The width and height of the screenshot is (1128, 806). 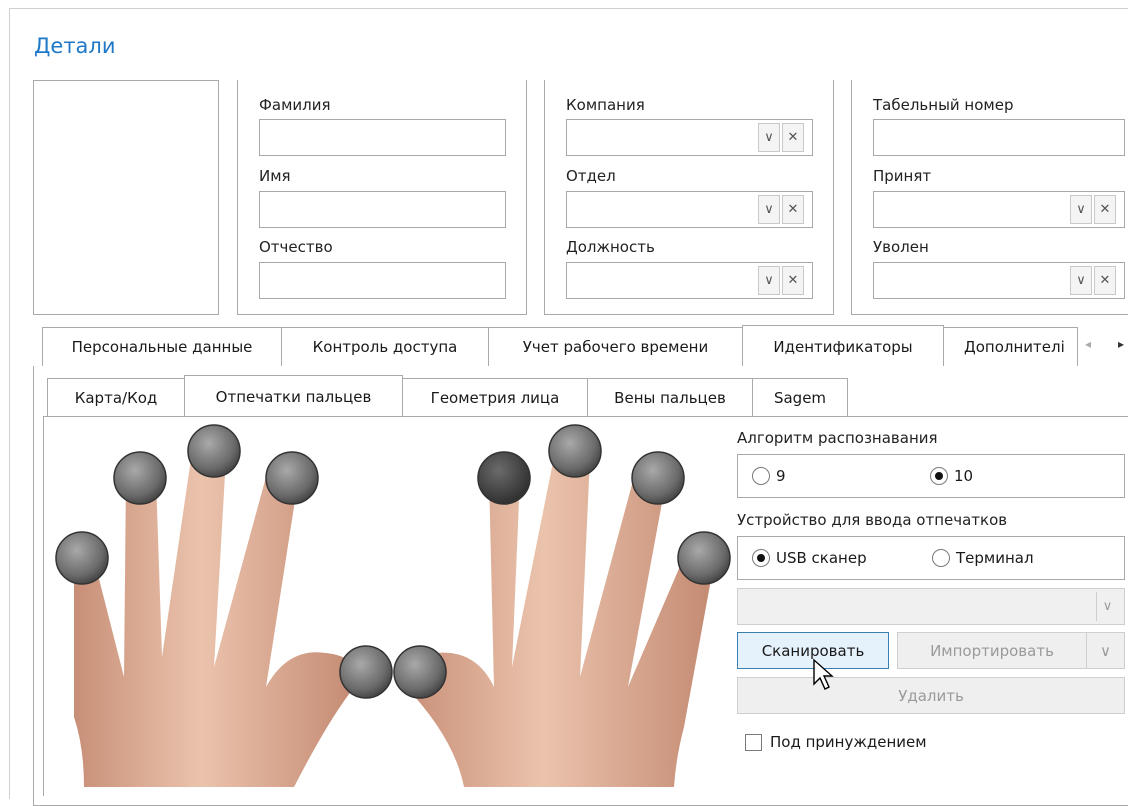 I want to click on subtab-finger-veins: Вены пальцев, so click(x=670, y=397).